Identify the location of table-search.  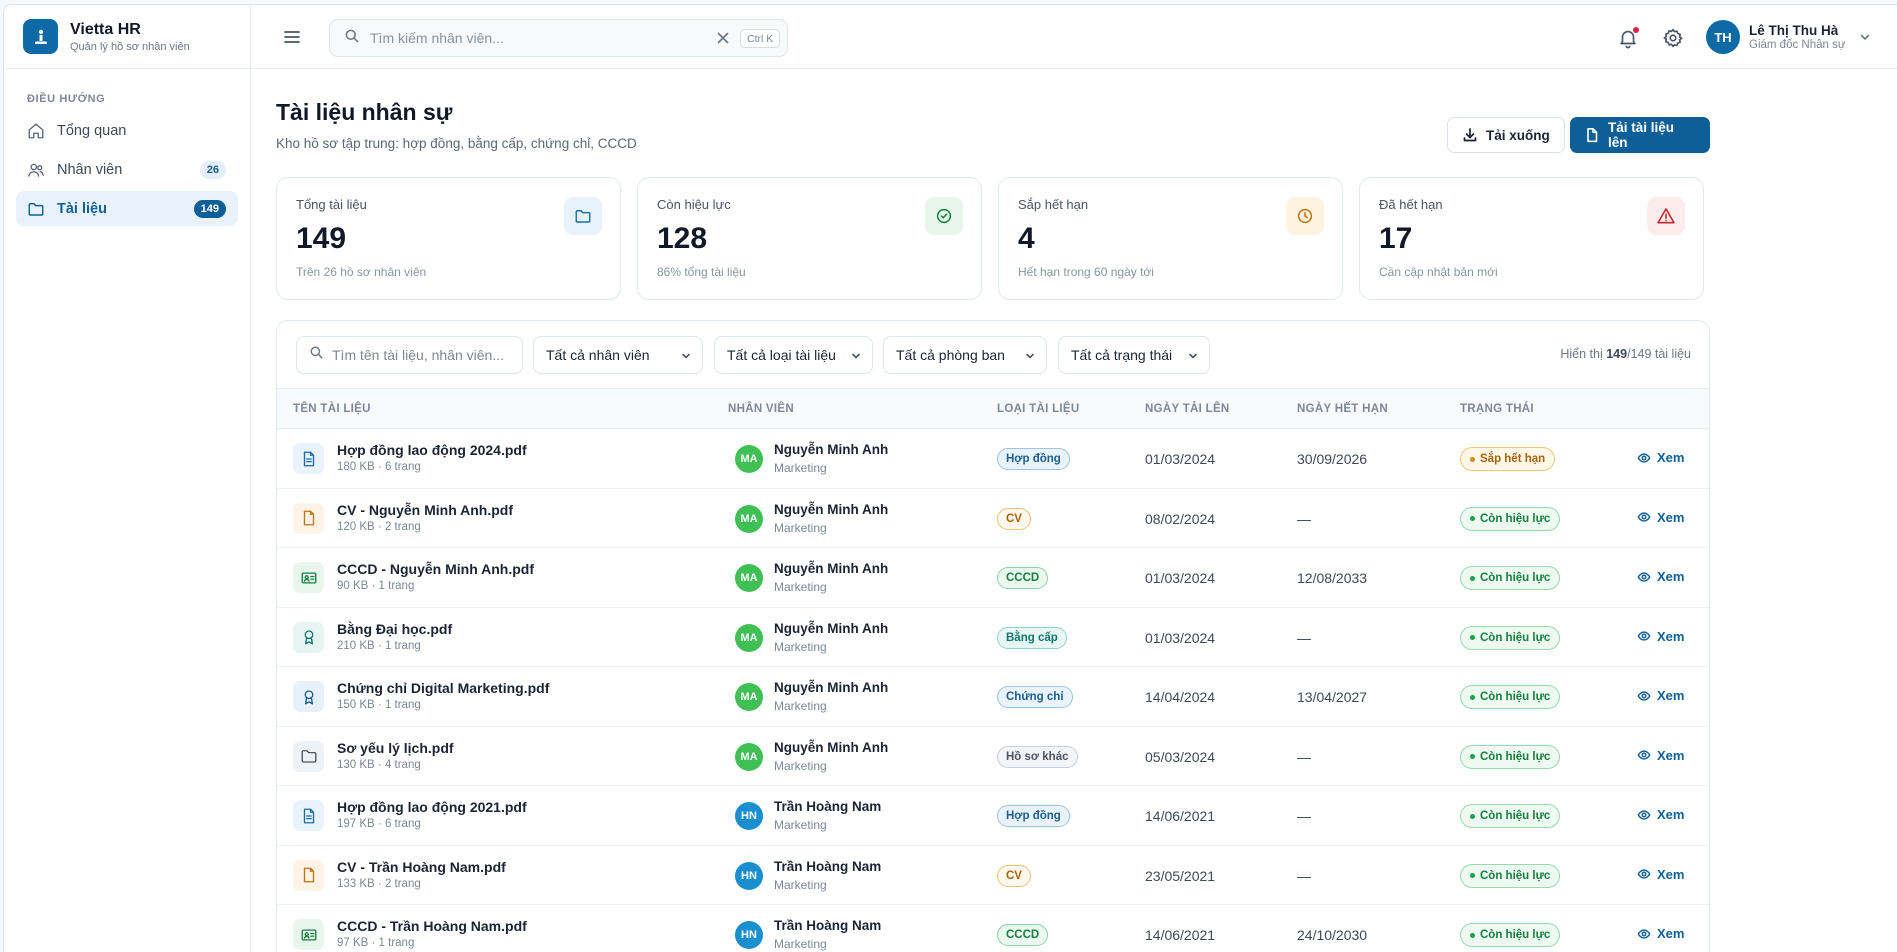
(409, 355).